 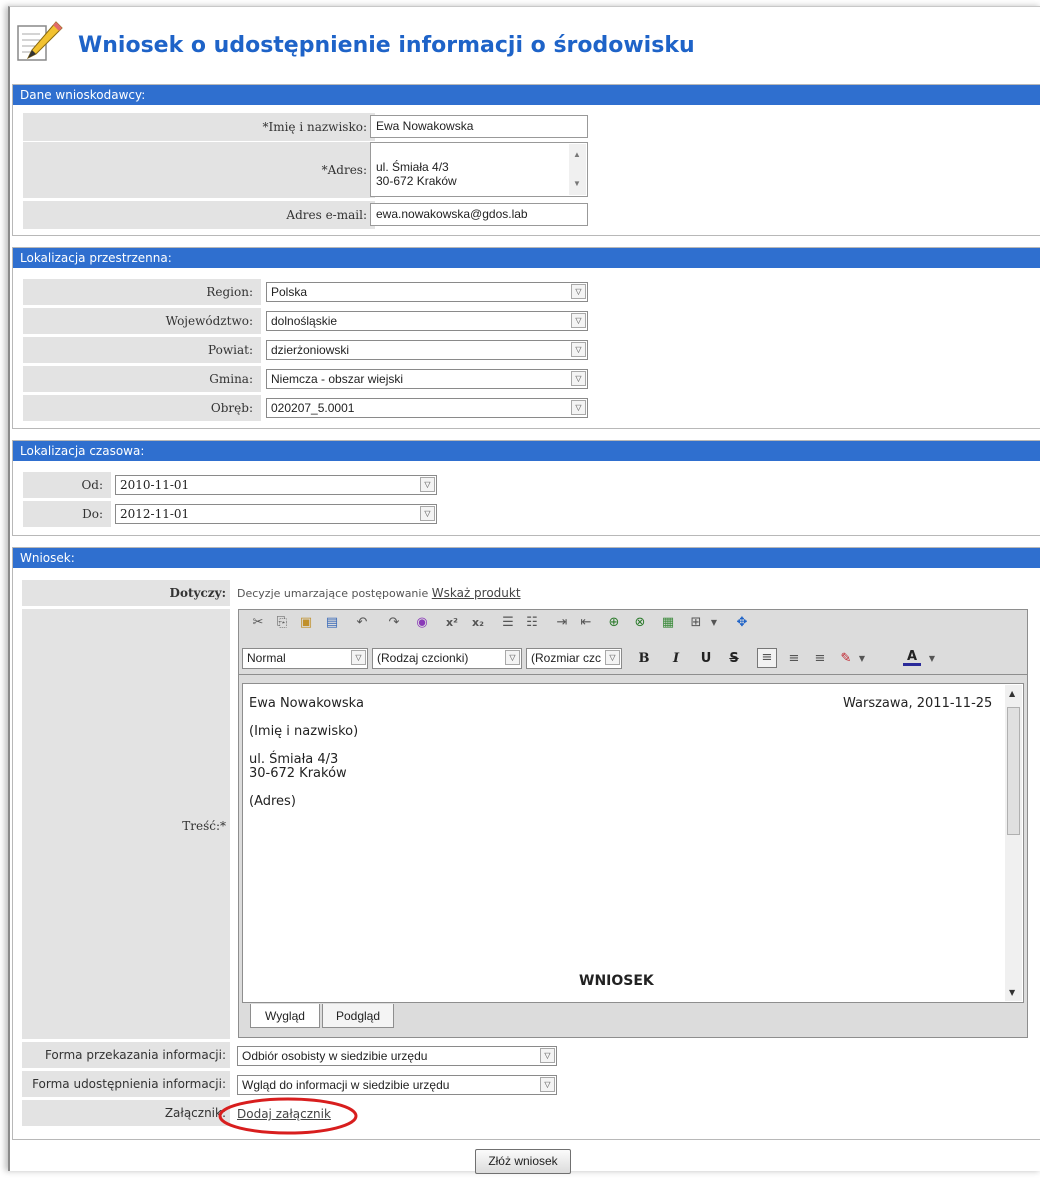 What do you see at coordinates (562, 623) in the screenshot?
I see `indent-increase-icon: ⇥` at bounding box center [562, 623].